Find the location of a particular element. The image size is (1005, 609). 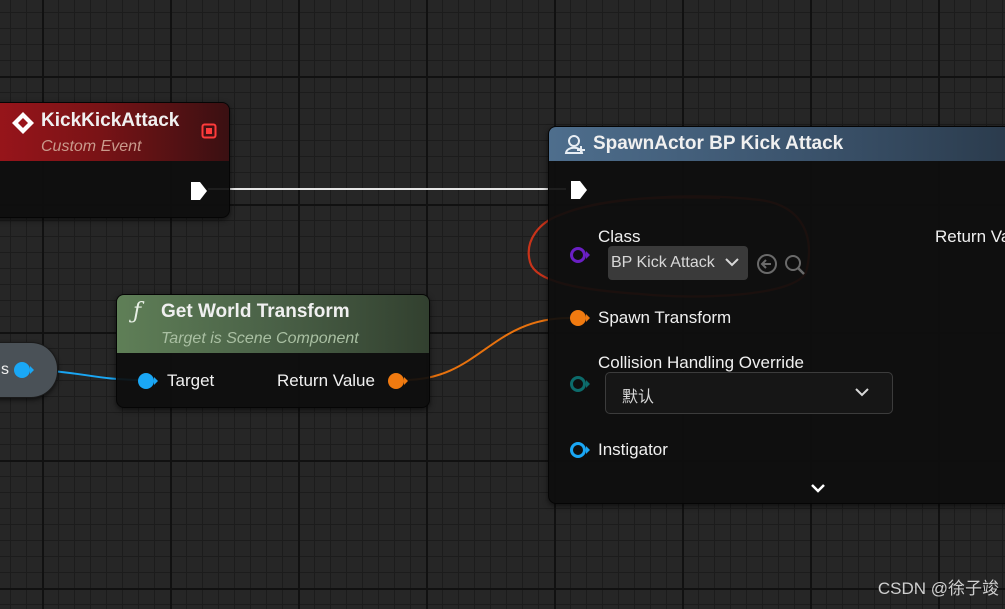

event-node-subtitle: Custom Event is located at coordinates (91, 146).